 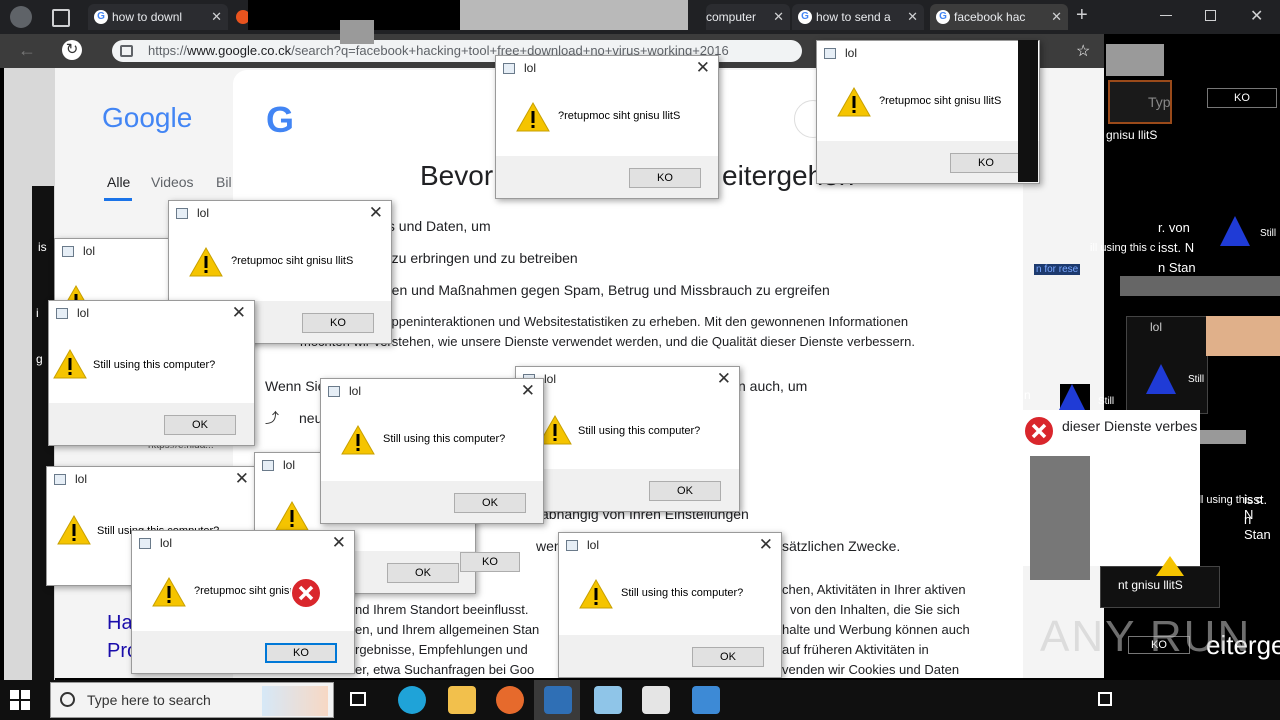 I want to click on tab-facebook-hacking: G facebook hac ✕, so click(x=999, y=17).